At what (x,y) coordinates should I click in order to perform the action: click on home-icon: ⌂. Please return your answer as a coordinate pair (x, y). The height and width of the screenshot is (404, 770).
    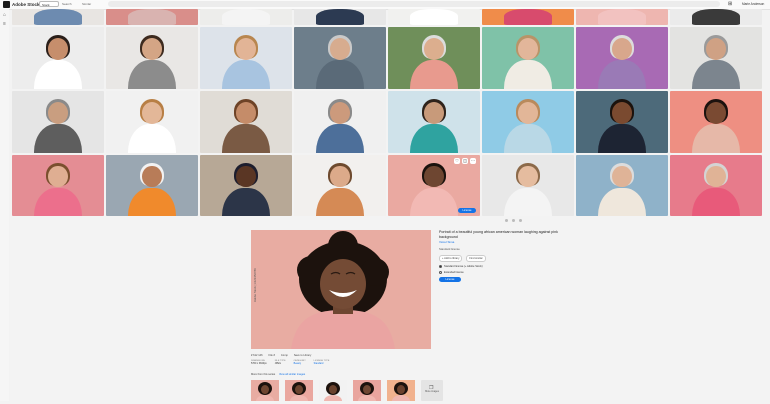
    Looking at the image, I should click on (5, 15).